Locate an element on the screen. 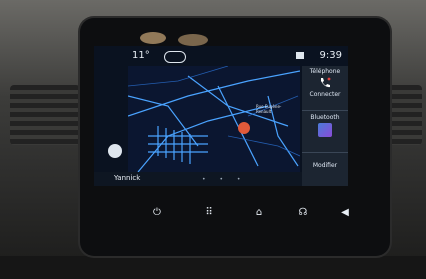  center-console is located at coordinates (213, 267).